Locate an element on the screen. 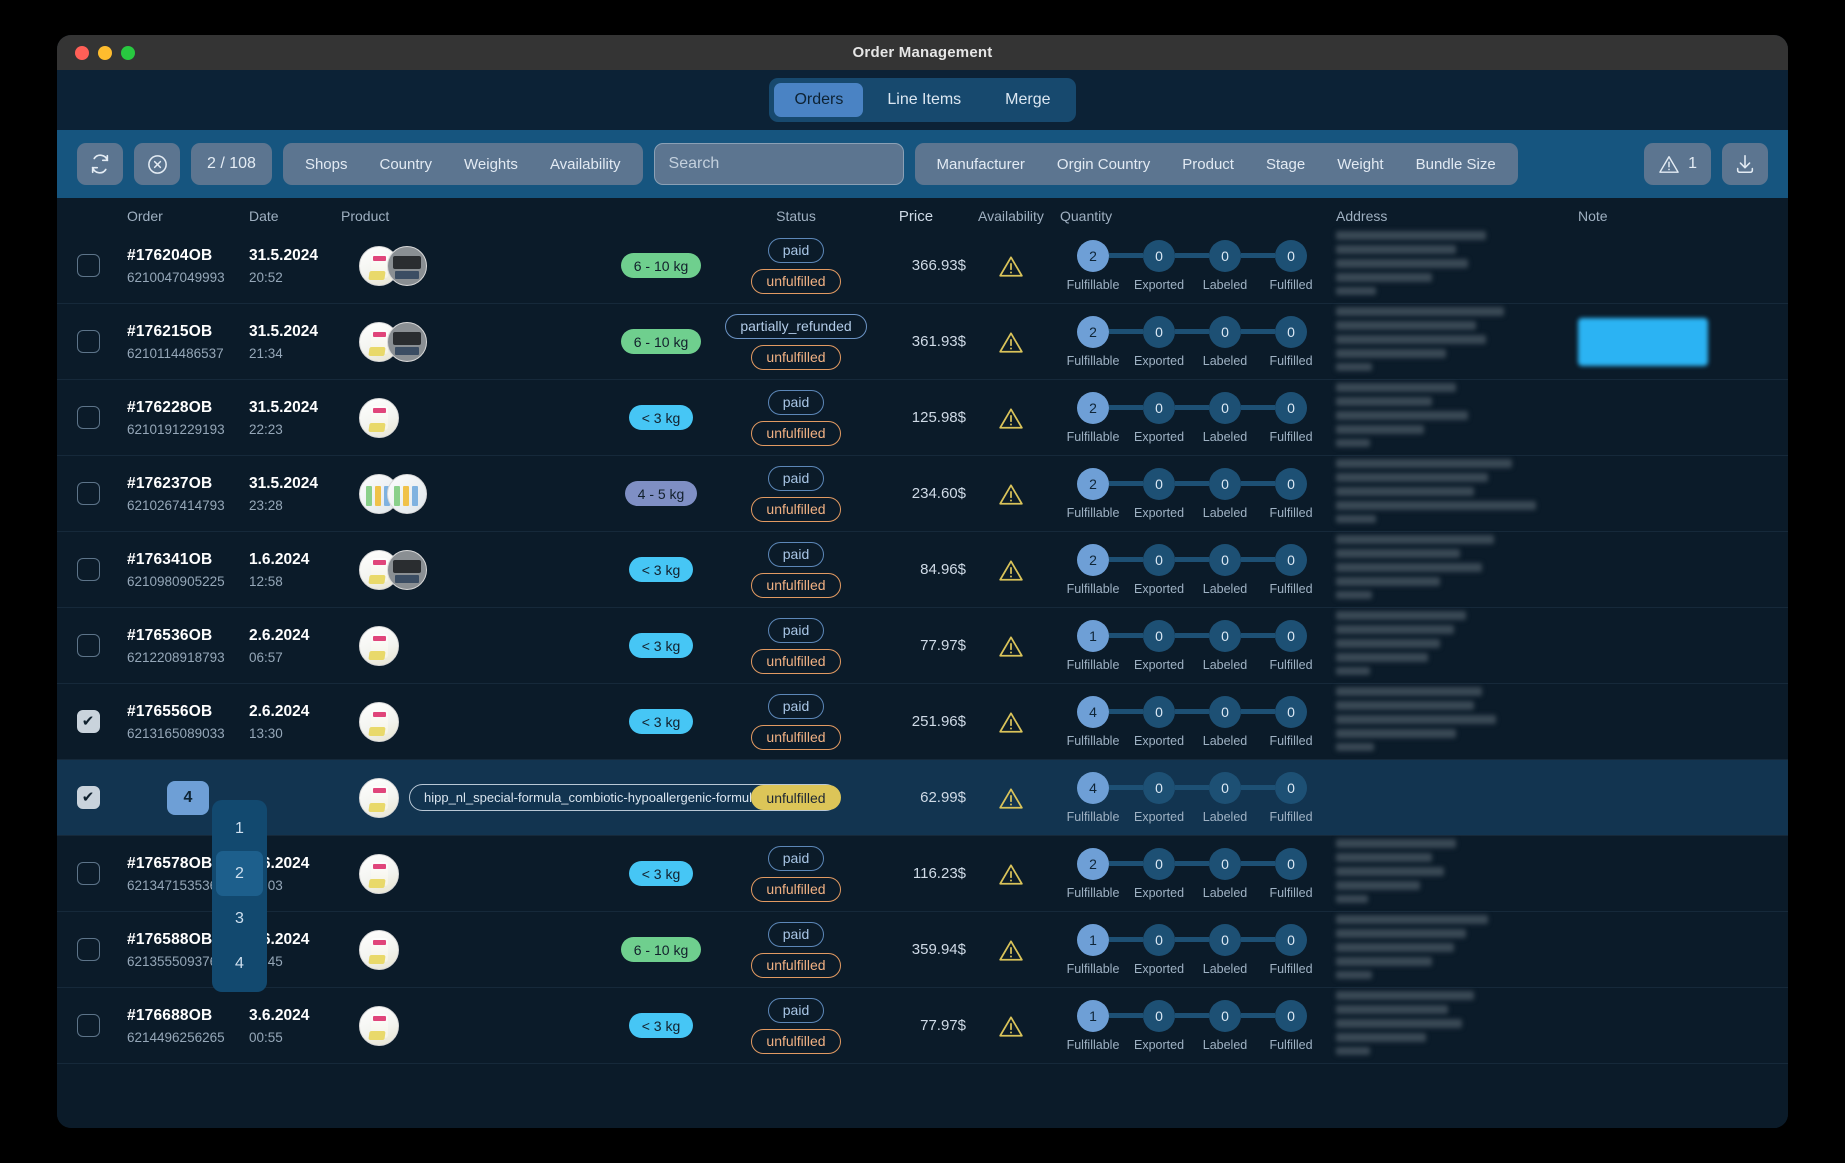  dropdown-option: 3 is located at coordinates (239, 918).